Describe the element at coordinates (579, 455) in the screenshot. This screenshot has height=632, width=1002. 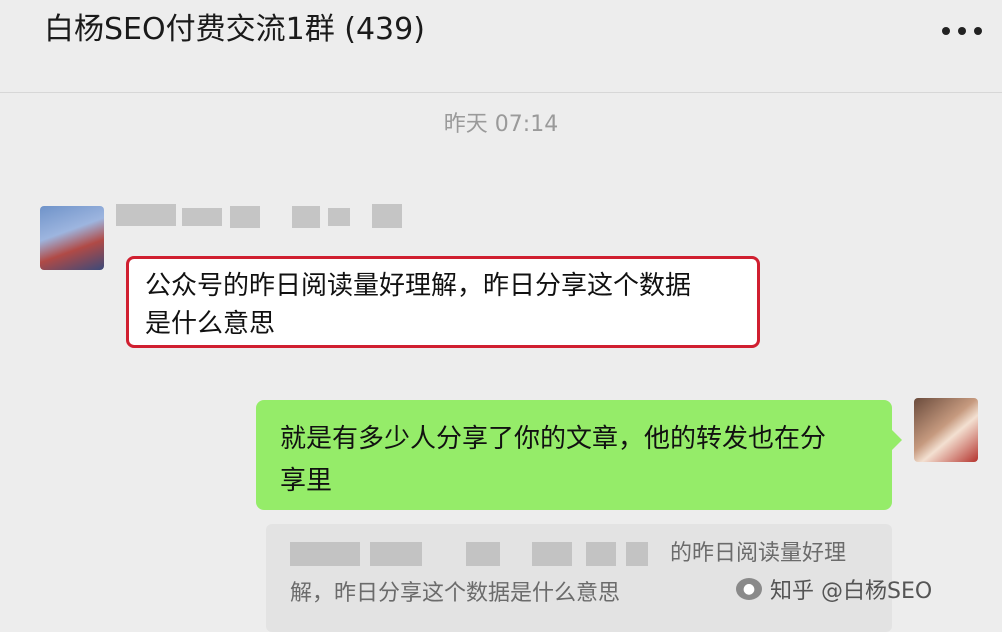
I see `outgoing-message-bubble: 就是有多少人分享了你的文章，他的转发也在分 享里` at that location.